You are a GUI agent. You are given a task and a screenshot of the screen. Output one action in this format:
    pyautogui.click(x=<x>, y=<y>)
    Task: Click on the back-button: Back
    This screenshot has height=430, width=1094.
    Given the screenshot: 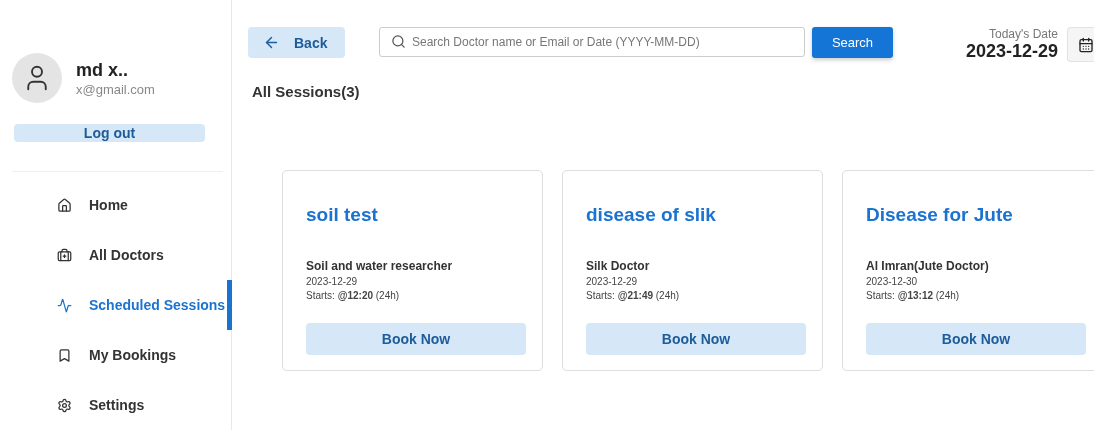 What is the action you would take?
    pyautogui.click(x=296, y=42)
    